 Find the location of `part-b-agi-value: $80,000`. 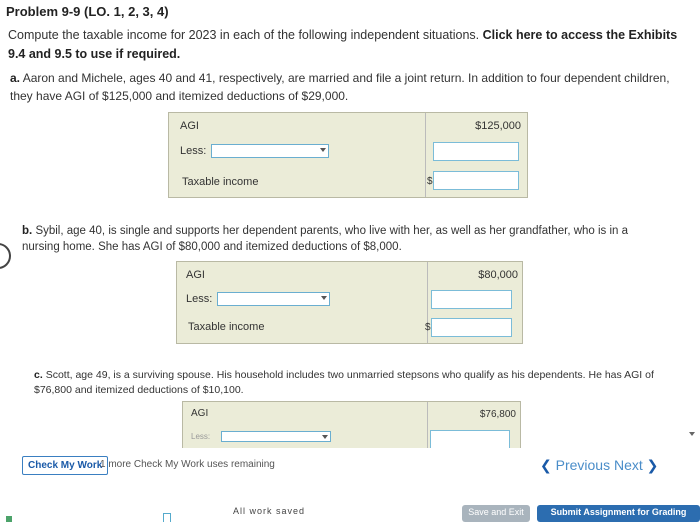

part-b-agi-value: $80,000 is located at coordinates (498, 275).